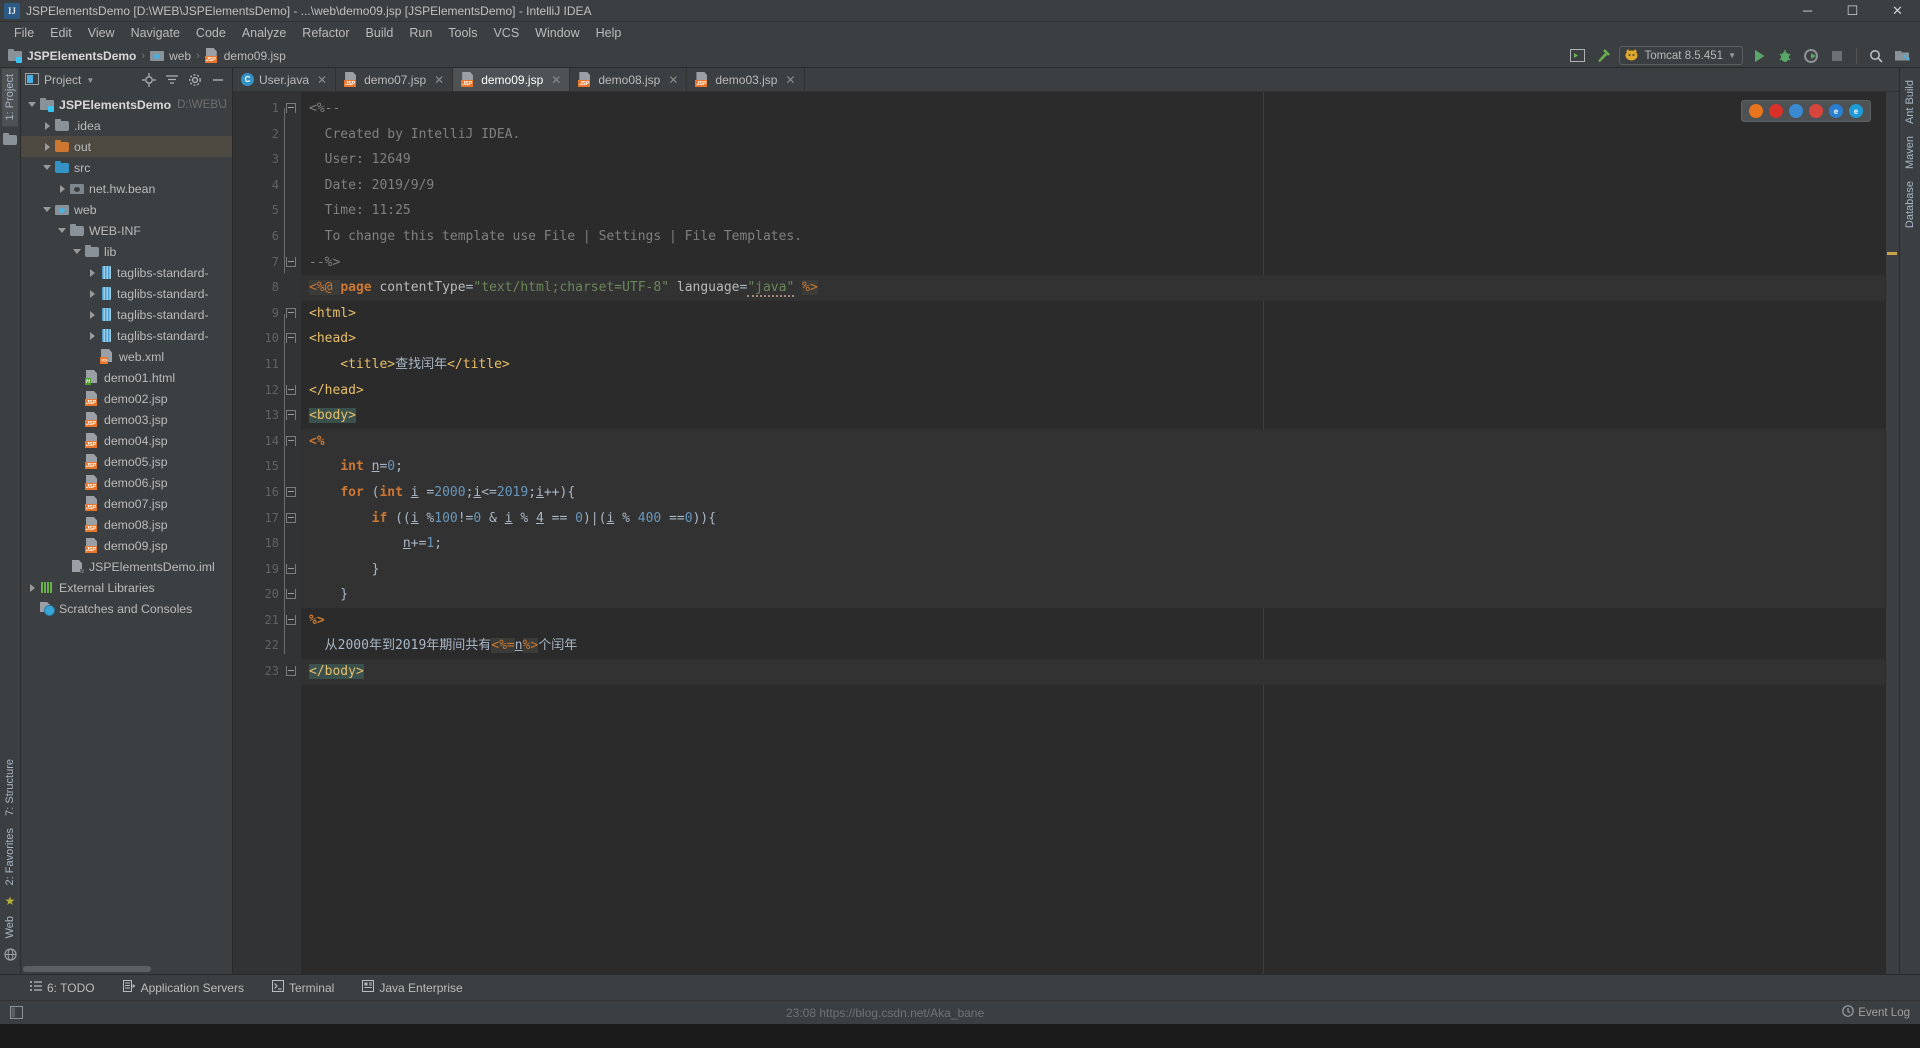 The height and width of the screenshot is (1048, 1920). What do you see at coordinates (264, 33) in the screenshot?
I see `menu-analyze: Analyze` at bounding box center [264, 33].